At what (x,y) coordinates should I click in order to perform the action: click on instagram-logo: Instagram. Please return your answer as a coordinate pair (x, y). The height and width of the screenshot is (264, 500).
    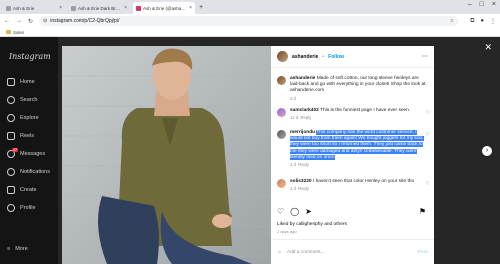
    Looking at the image, I should click on (30, 56).